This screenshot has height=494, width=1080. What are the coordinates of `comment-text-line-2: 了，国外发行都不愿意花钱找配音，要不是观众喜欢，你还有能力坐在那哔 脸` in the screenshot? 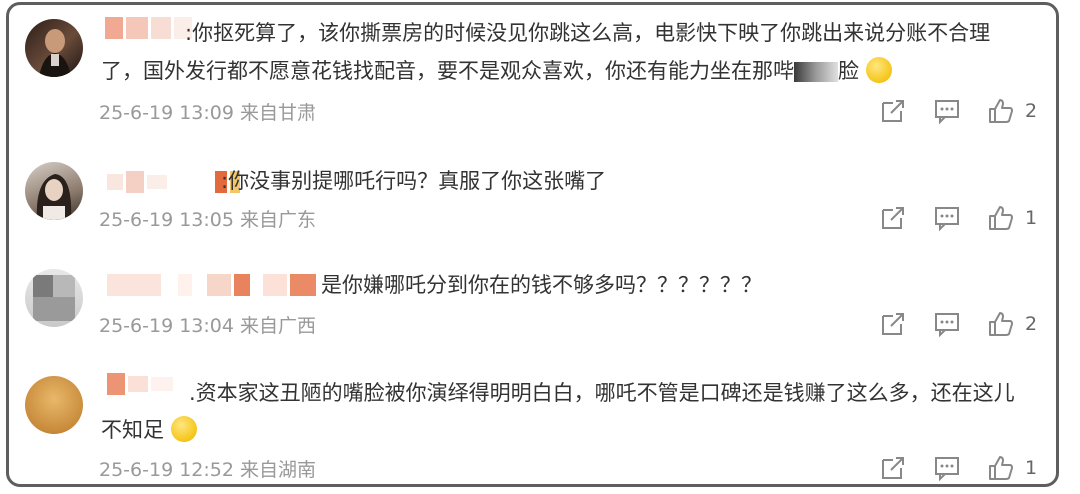 It's located at (496, 71).